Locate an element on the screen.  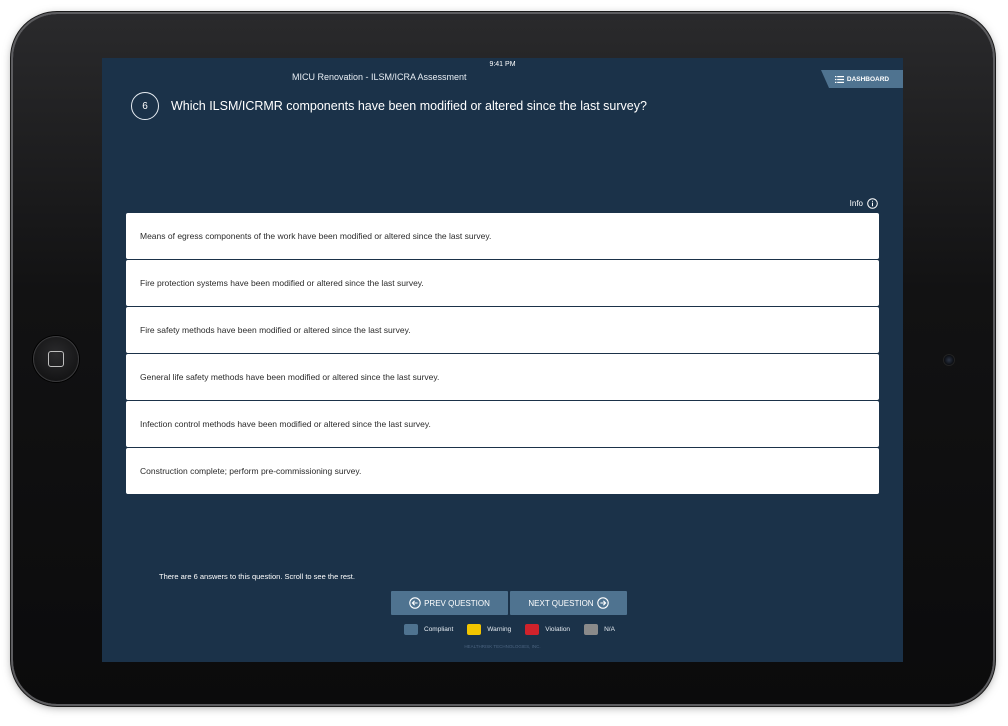
status-legend: Compliant Warning Violation N/A is located at coordinates (513, 629).